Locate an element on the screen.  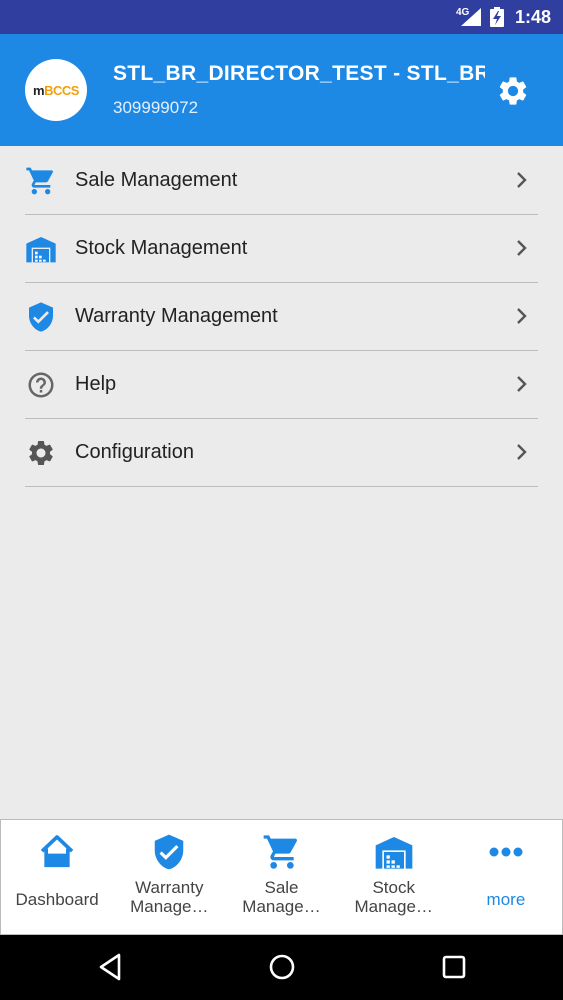
system-navigation-bar is located at coordinates (281, 967).